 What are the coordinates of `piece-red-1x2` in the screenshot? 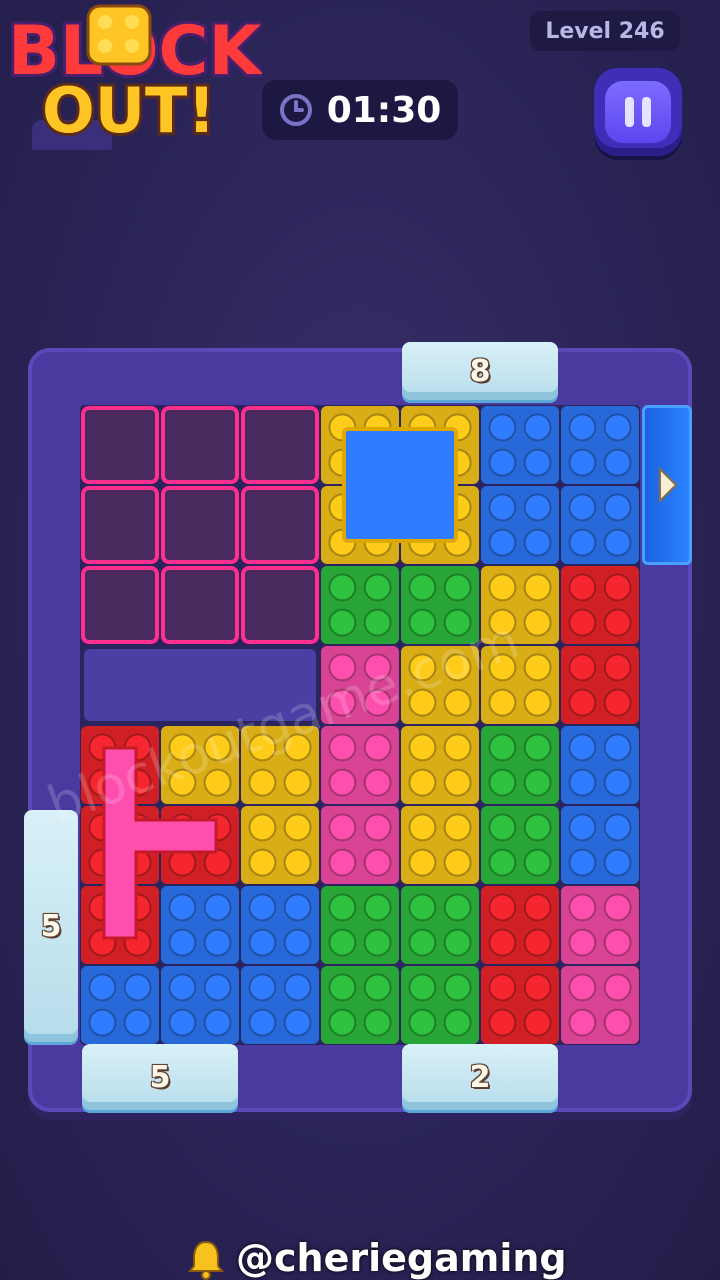 It's located at (600, 645).